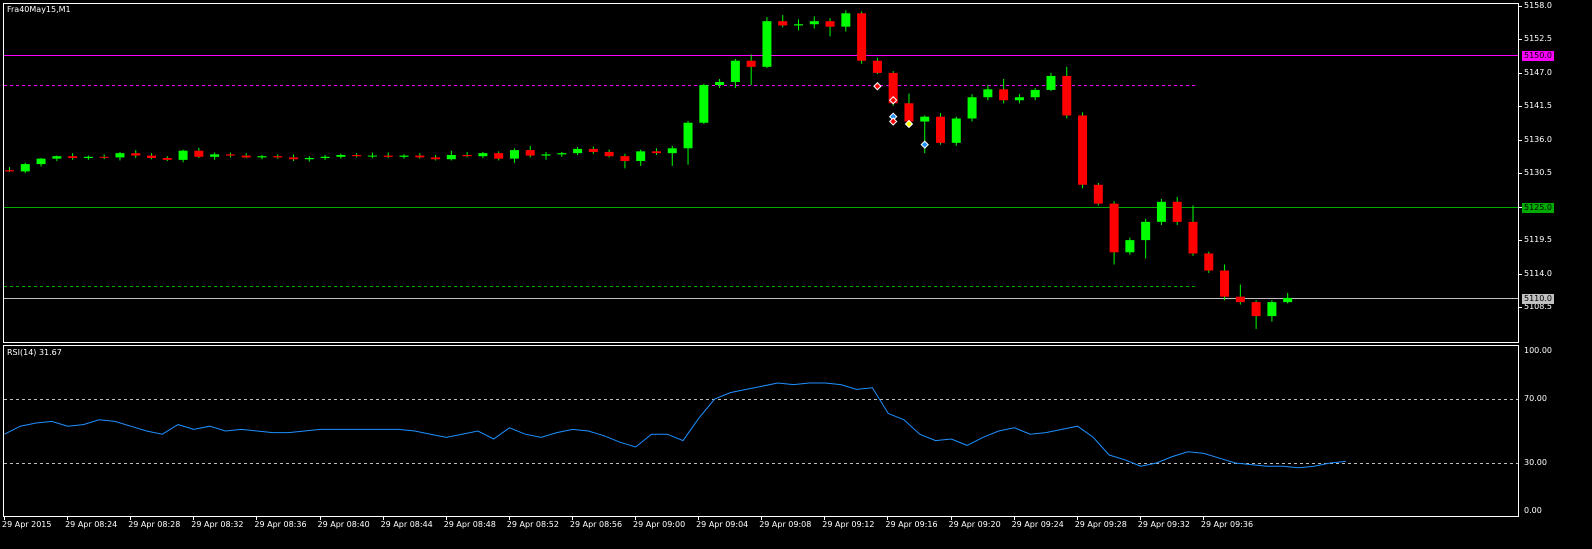 Image resolution: width=1592 pixels, height=549 pixels. I want to click on price-tick-label: 5108.5, so click(1538, 306).